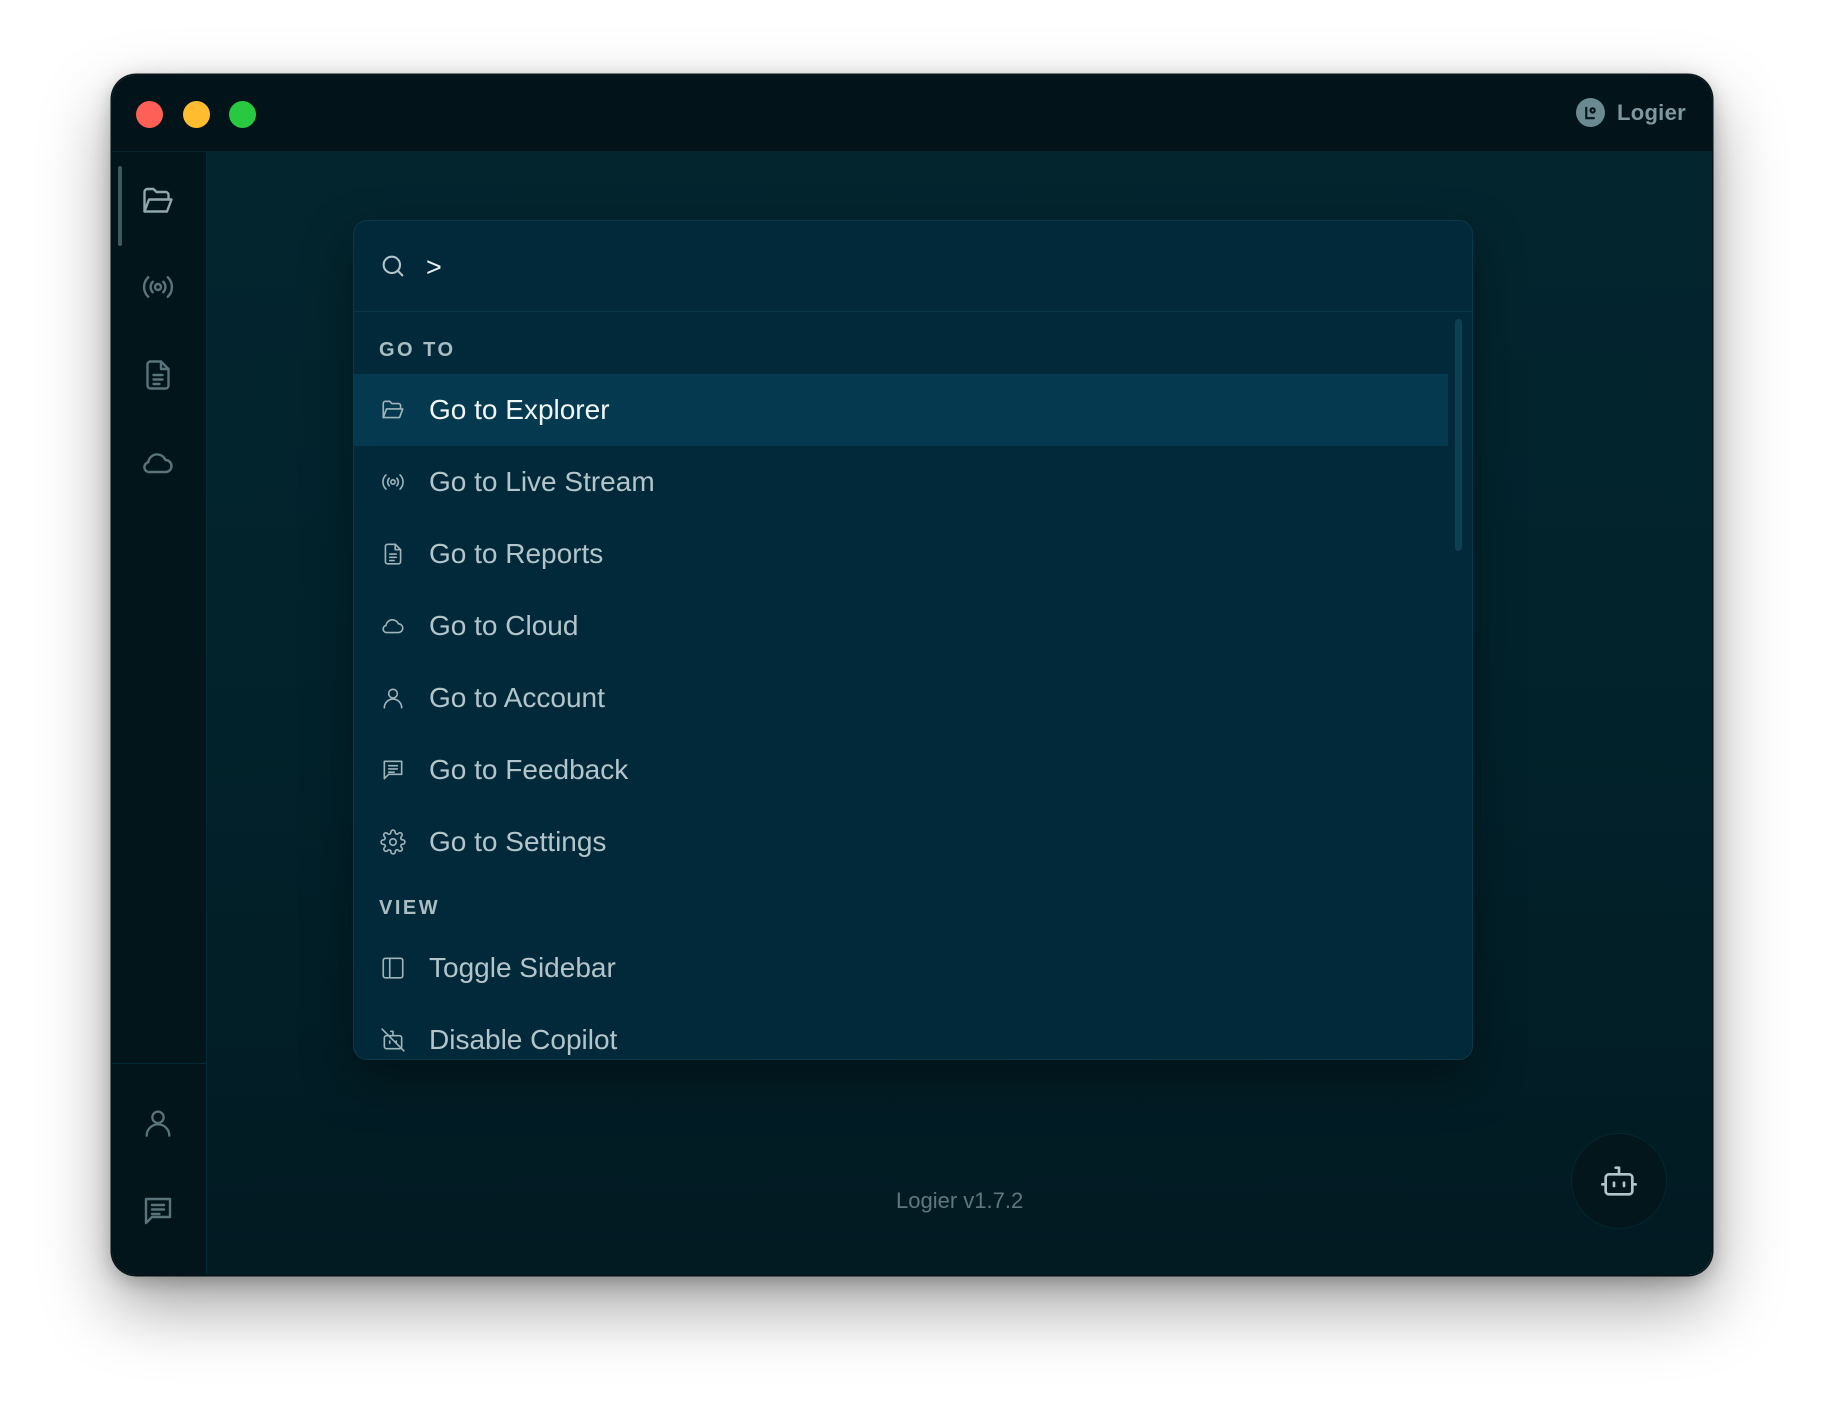 This screenshot has height=1424, width=1824. What do you see at coordinates (876, 267) in the screenshot?
I see `command-search-input` at bounding box center [876, 267].